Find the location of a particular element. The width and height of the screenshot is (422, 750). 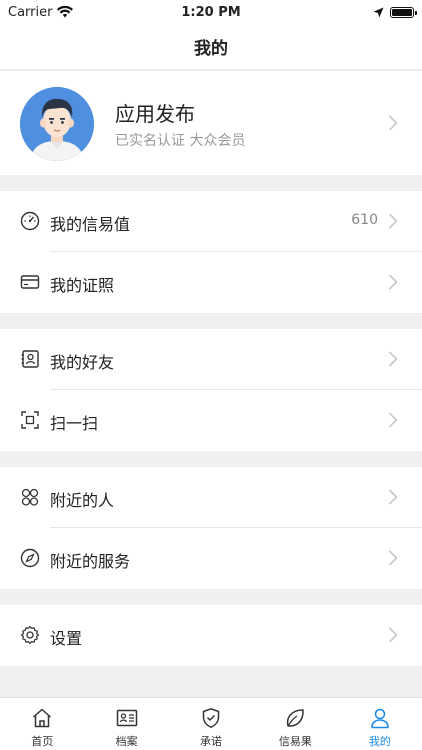

menu-item-credit-value: 我的信易值 610 is located at coordinates (211, 221).